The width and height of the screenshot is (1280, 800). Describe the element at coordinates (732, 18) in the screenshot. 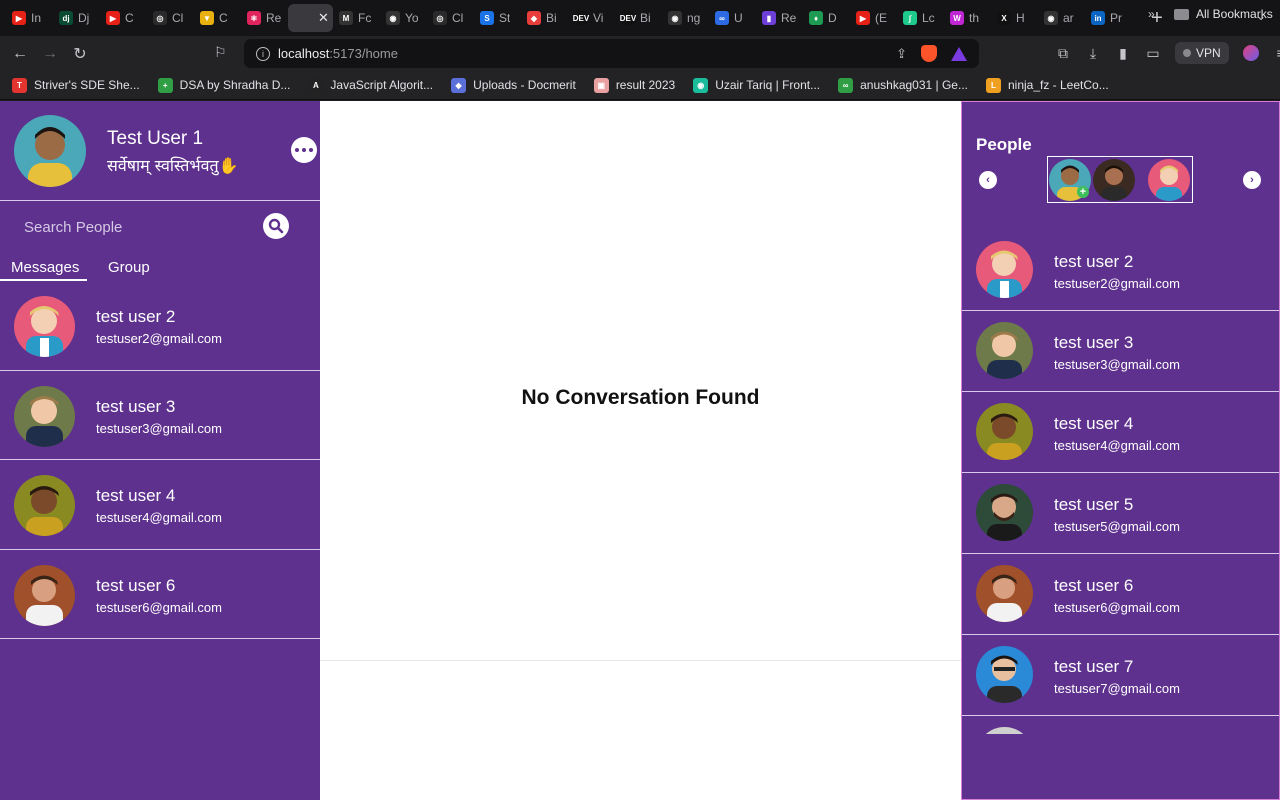

I see `browser-tab: ∞ U` at that location.